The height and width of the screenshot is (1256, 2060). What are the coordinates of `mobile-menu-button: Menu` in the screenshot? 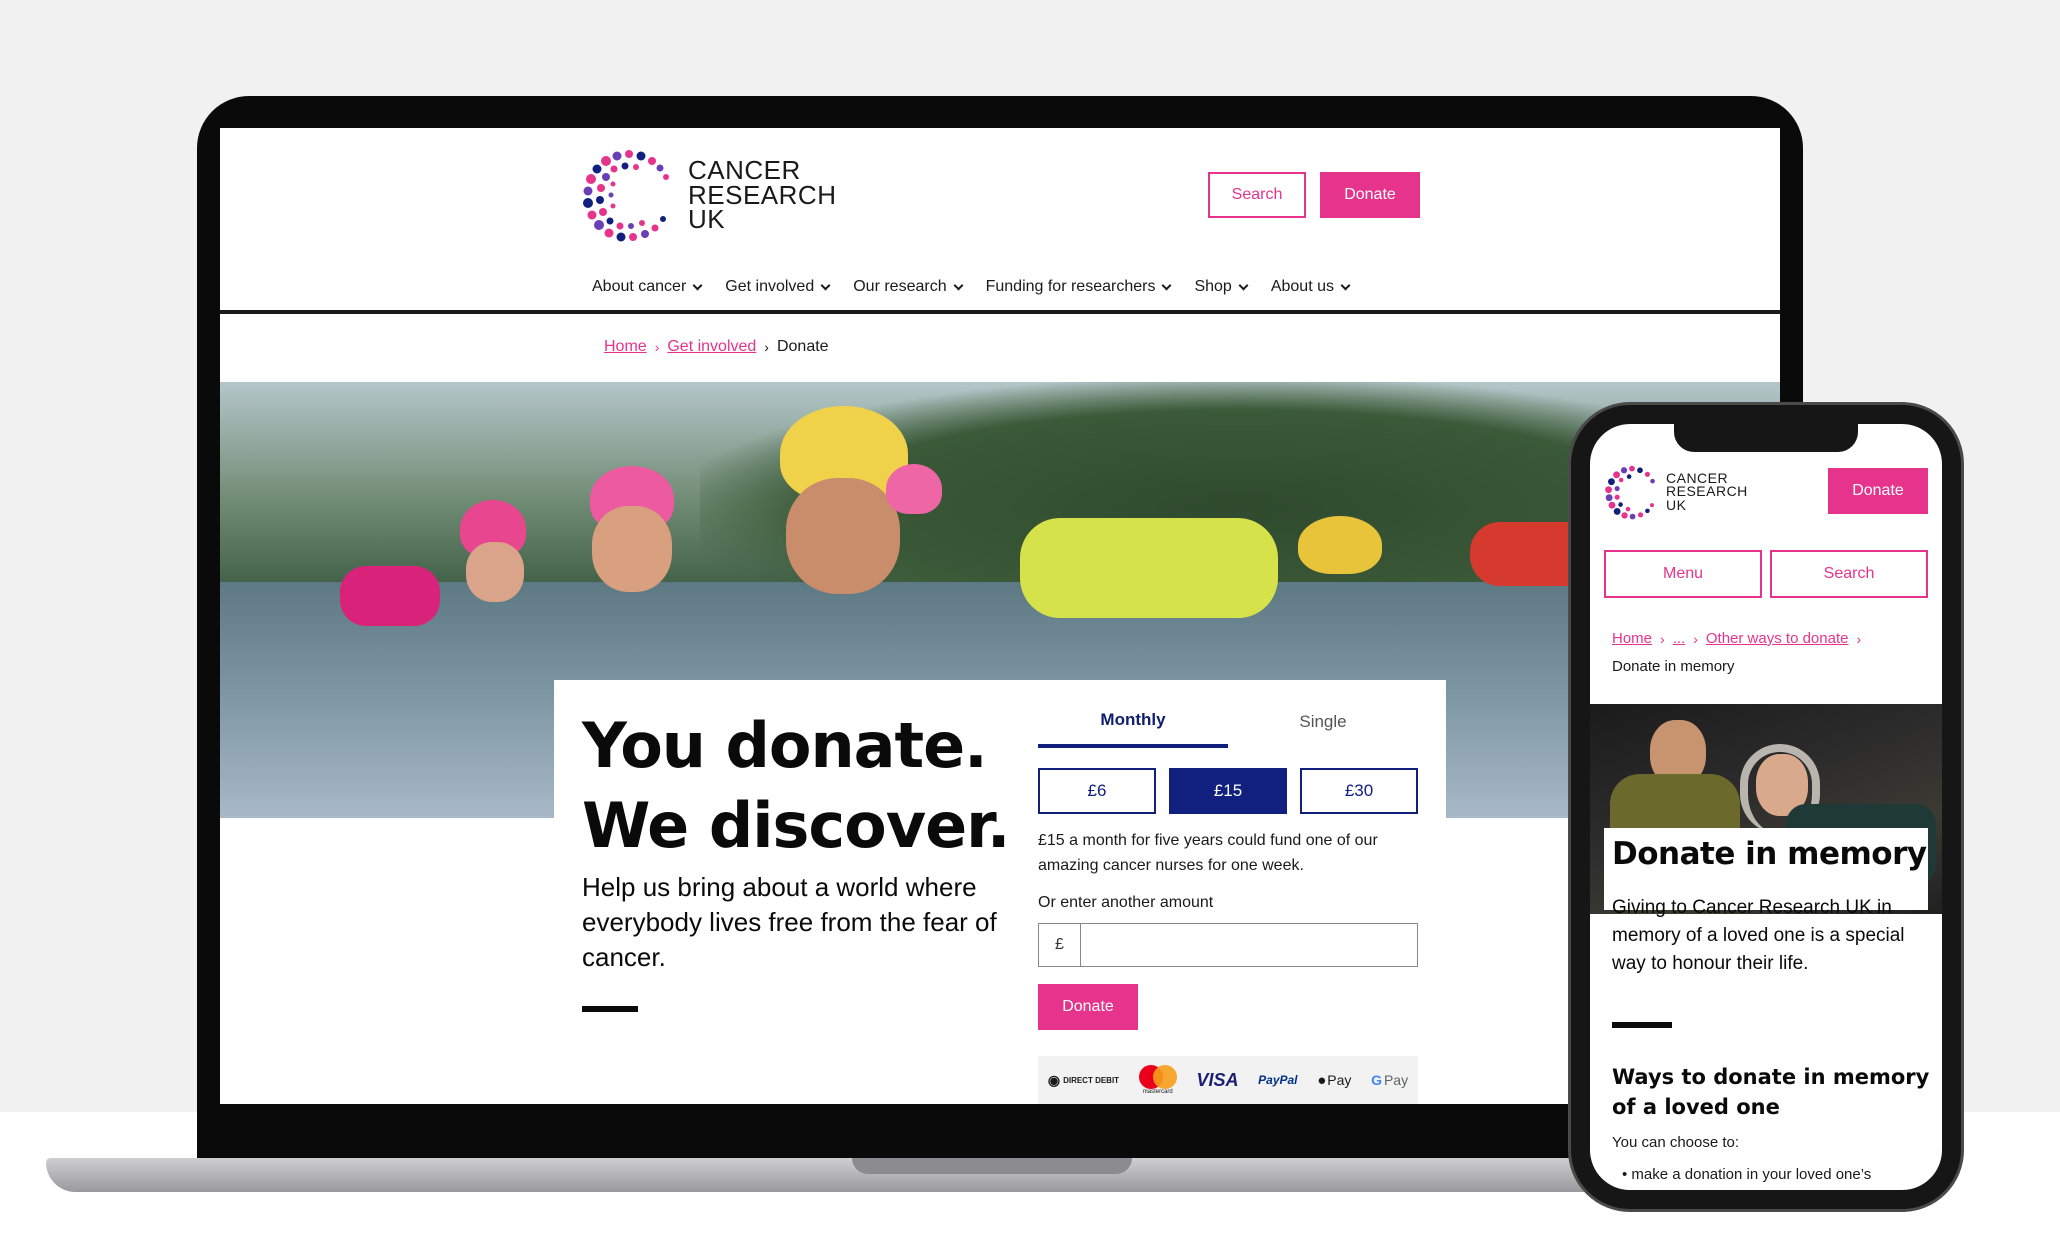 It's located at (1683, 574).